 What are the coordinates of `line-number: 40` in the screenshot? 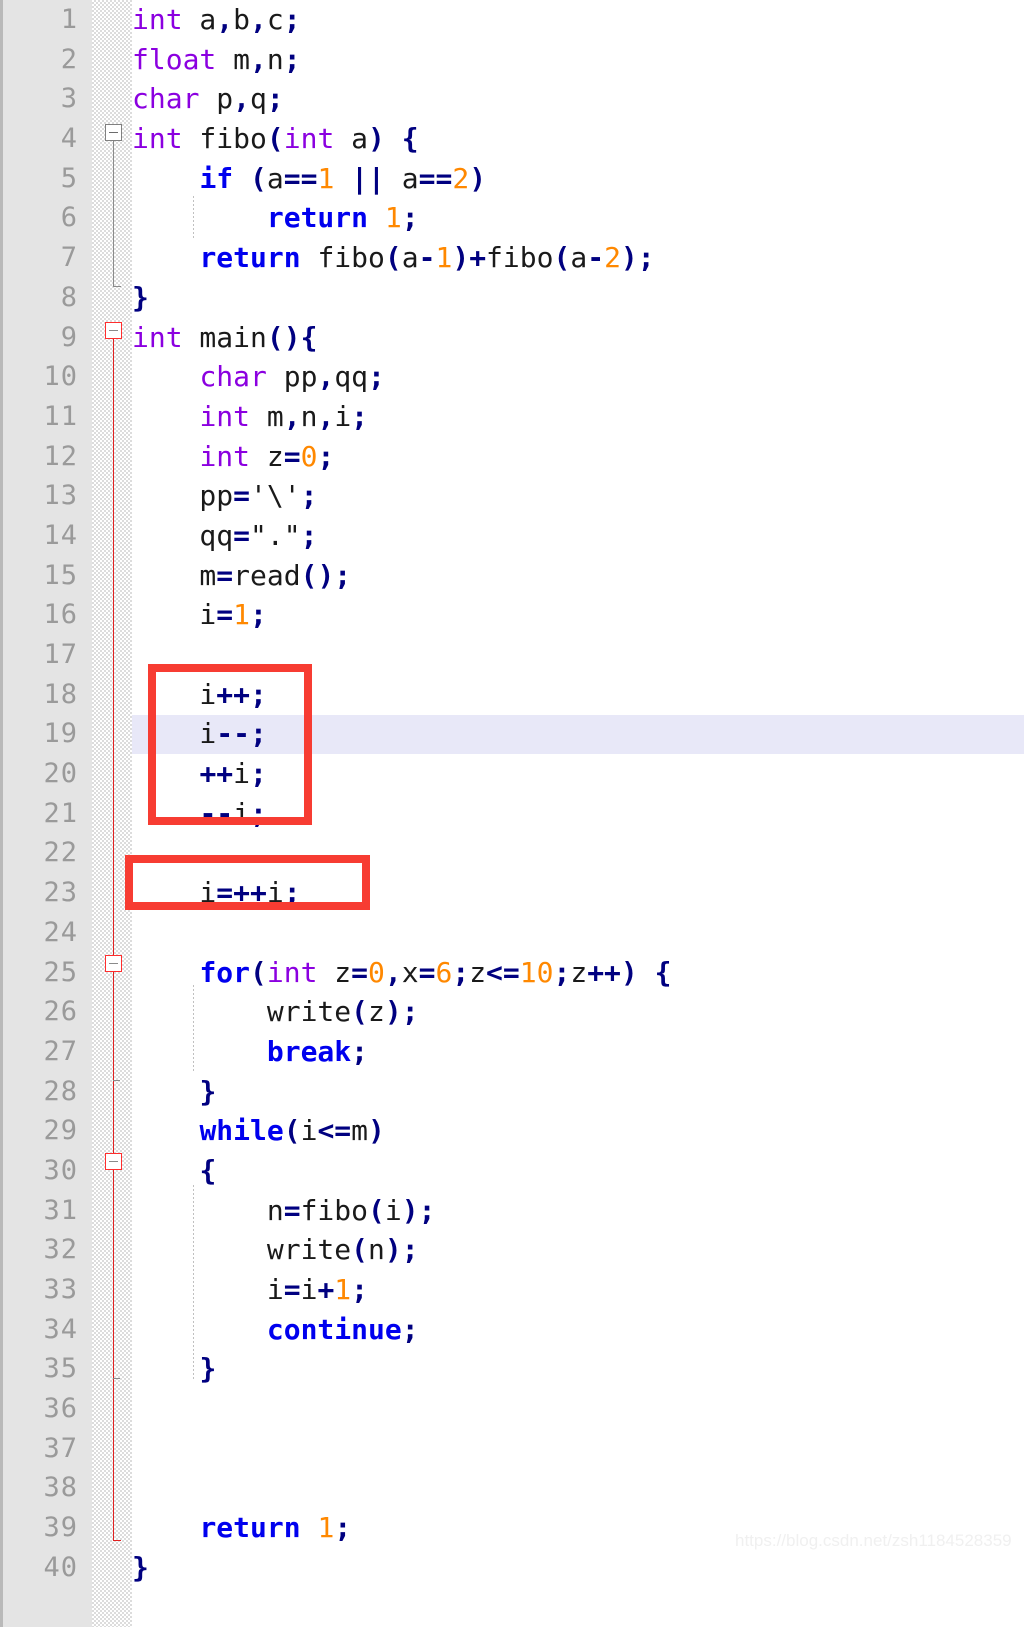 It's located at (60, 1567).